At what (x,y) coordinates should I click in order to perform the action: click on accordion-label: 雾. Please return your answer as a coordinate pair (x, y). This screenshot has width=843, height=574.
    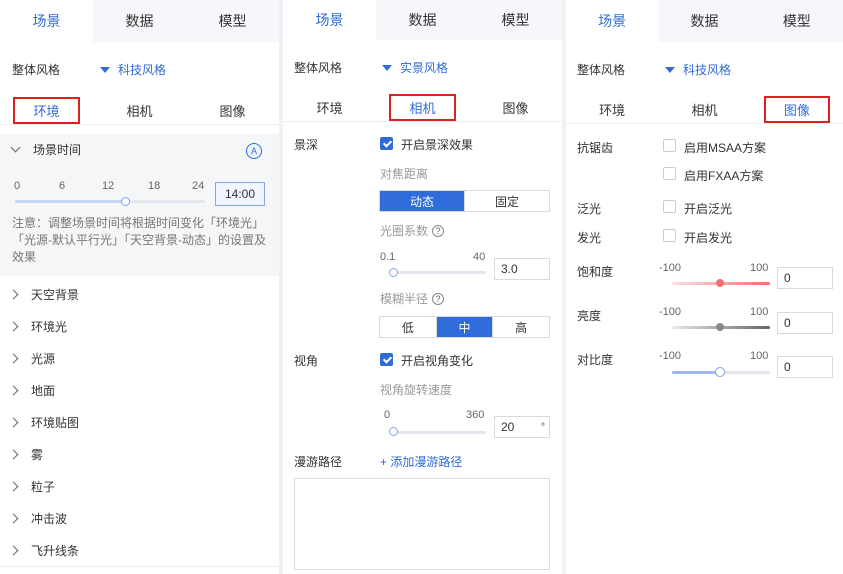
    Looking at the image, I should click on (37, 454).